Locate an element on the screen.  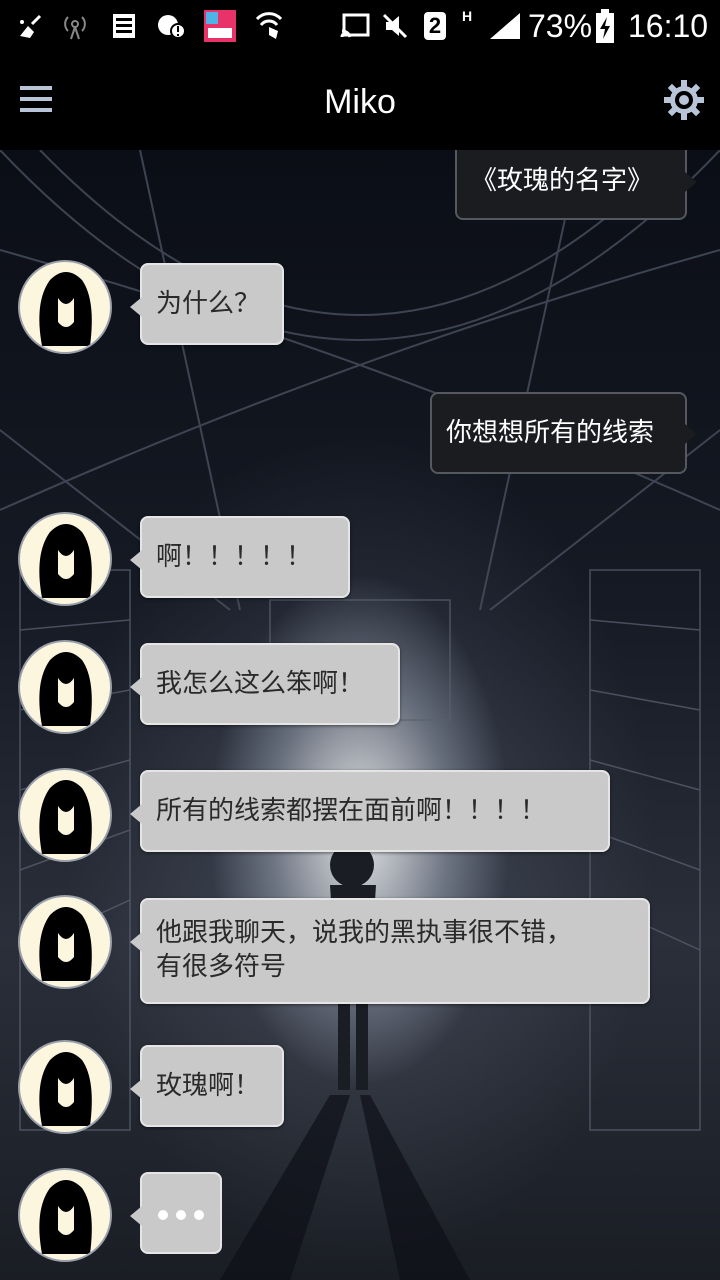
typing-indicator is located at coordinates (176, 1213).